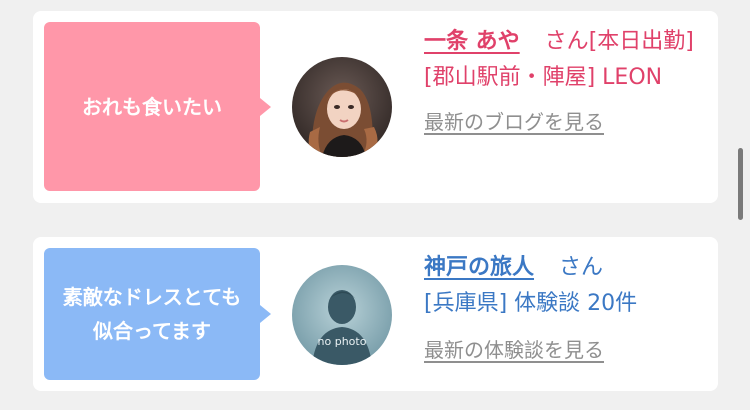 The width and height of the screenshot is (750, 410). I want to click on cast-name-link: 一条 あや, so click(472, 41).